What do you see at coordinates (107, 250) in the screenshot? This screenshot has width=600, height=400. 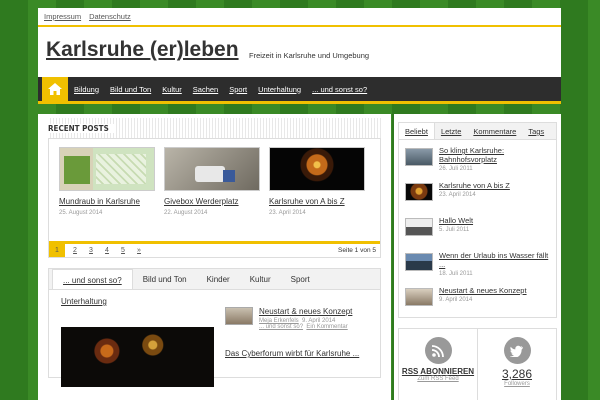 I see `page-4: 4` at bounding box center [107, 250].